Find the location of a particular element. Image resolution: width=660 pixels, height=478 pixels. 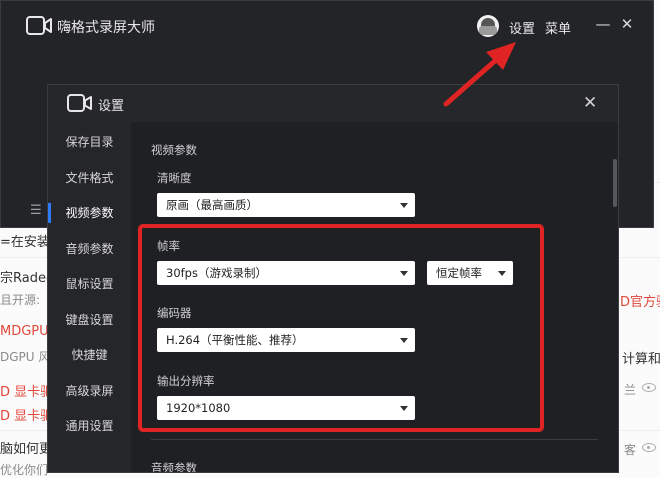

sidebar-item-video-params: 视频参数 is located at coordinates (89, 213).